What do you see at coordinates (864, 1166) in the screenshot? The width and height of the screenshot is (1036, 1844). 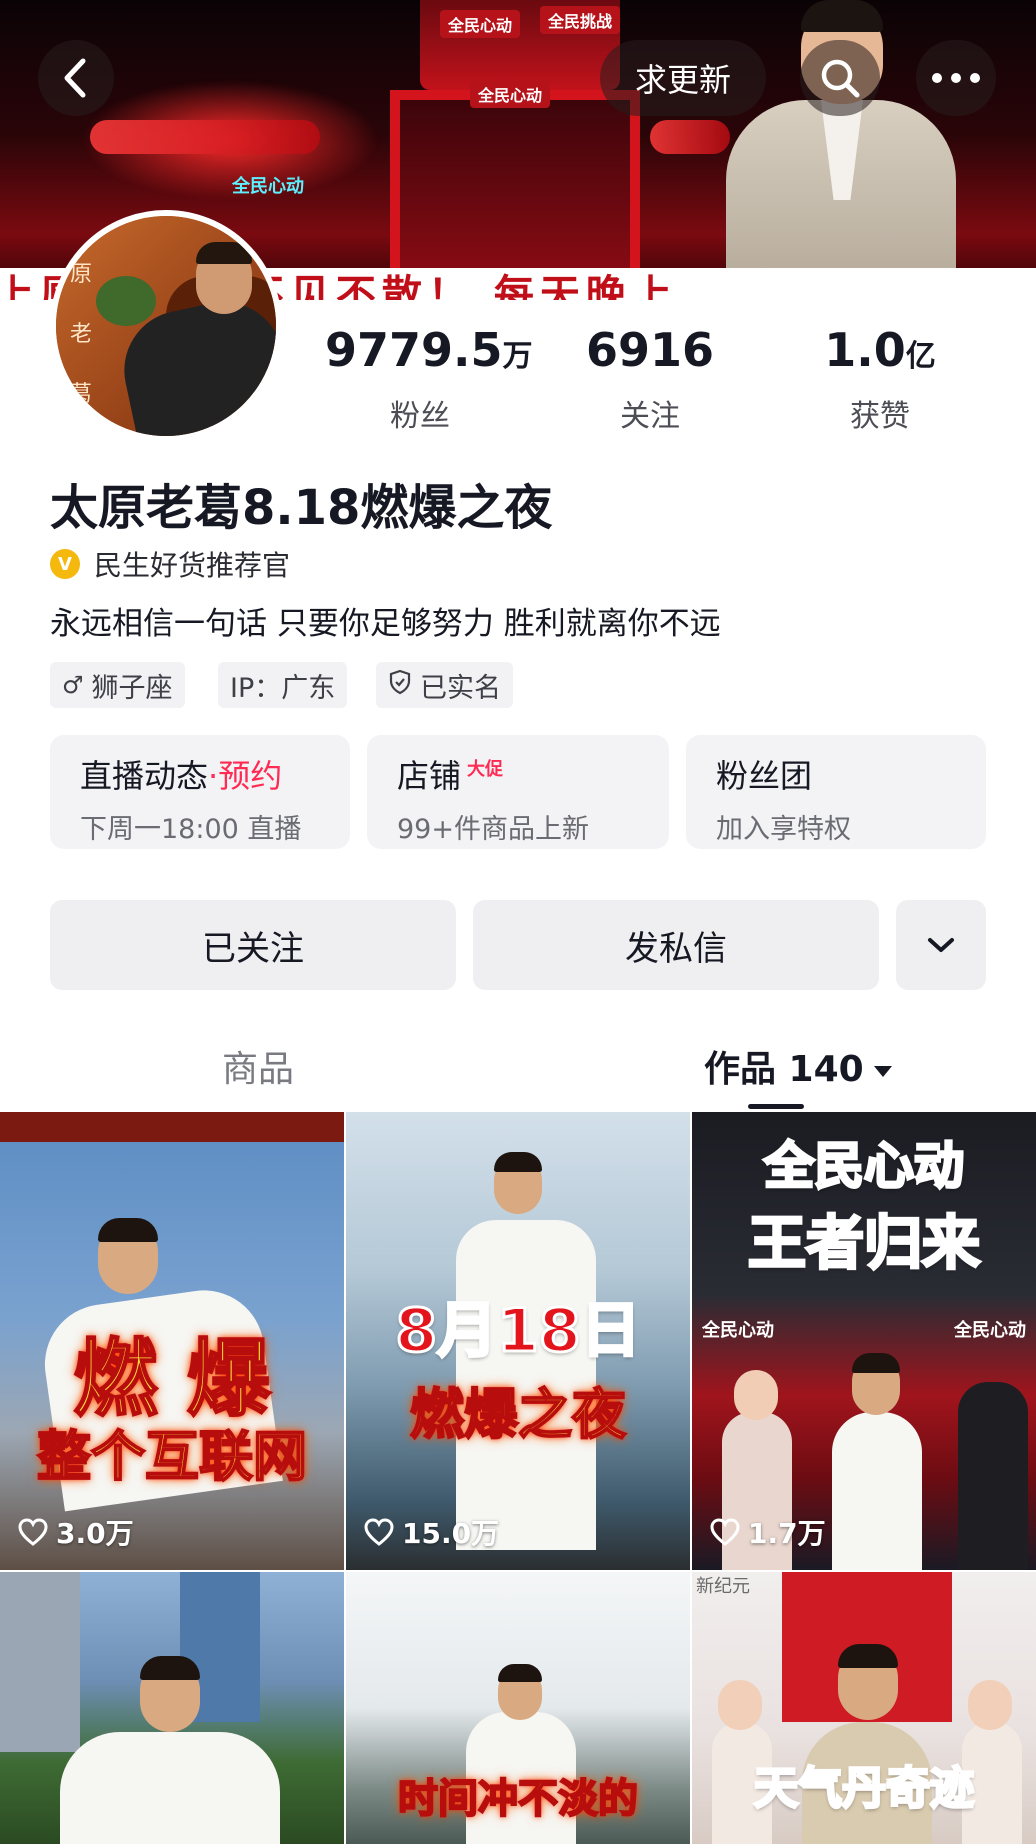 I see `video-caption: 全民心动` at bounding box center [864, 1166].